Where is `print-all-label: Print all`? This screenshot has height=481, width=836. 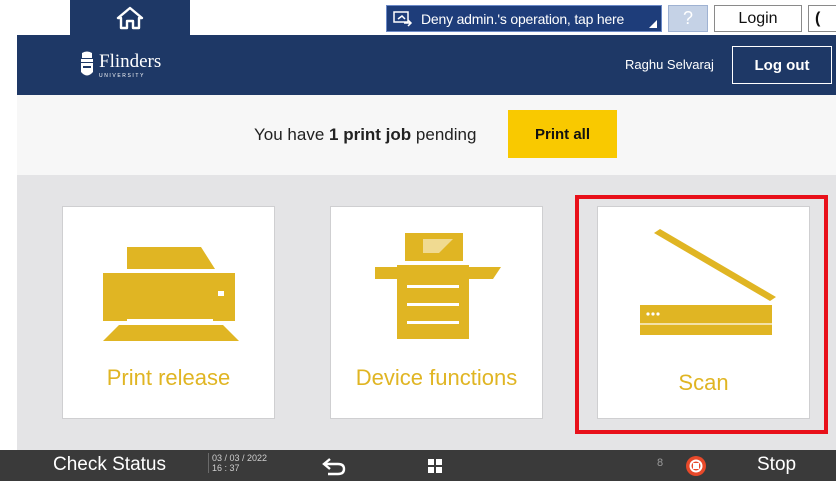 print-all-label: Print all is located at coordinates (562, 134).